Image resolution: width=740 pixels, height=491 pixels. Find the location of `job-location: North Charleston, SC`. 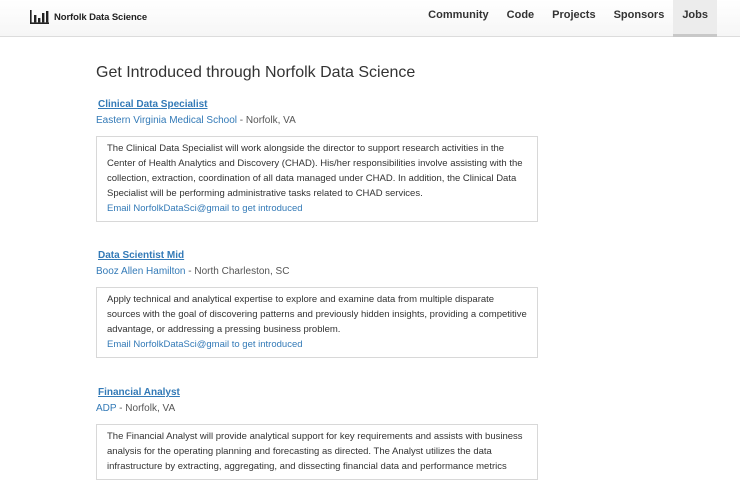

job-location: North Charleston, SC is located at coordinates (242, 271).